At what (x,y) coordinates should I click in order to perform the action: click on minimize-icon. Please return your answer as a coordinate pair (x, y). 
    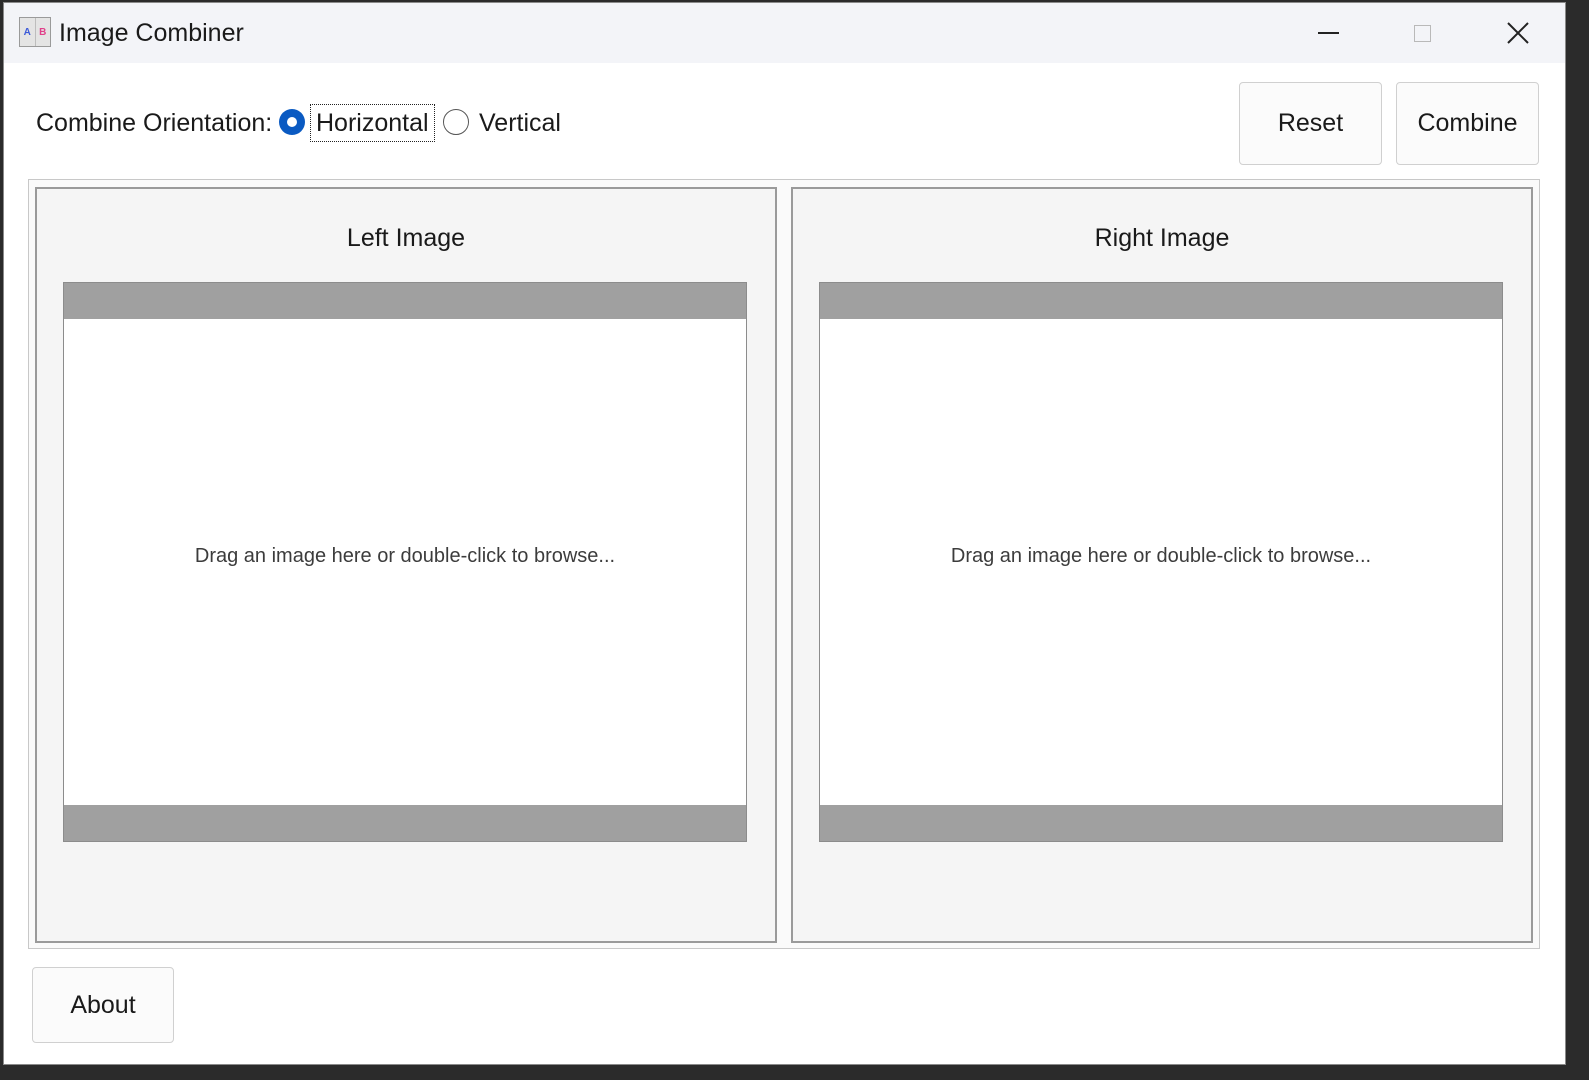
    Looking at the image, I should click on (1328, 33).